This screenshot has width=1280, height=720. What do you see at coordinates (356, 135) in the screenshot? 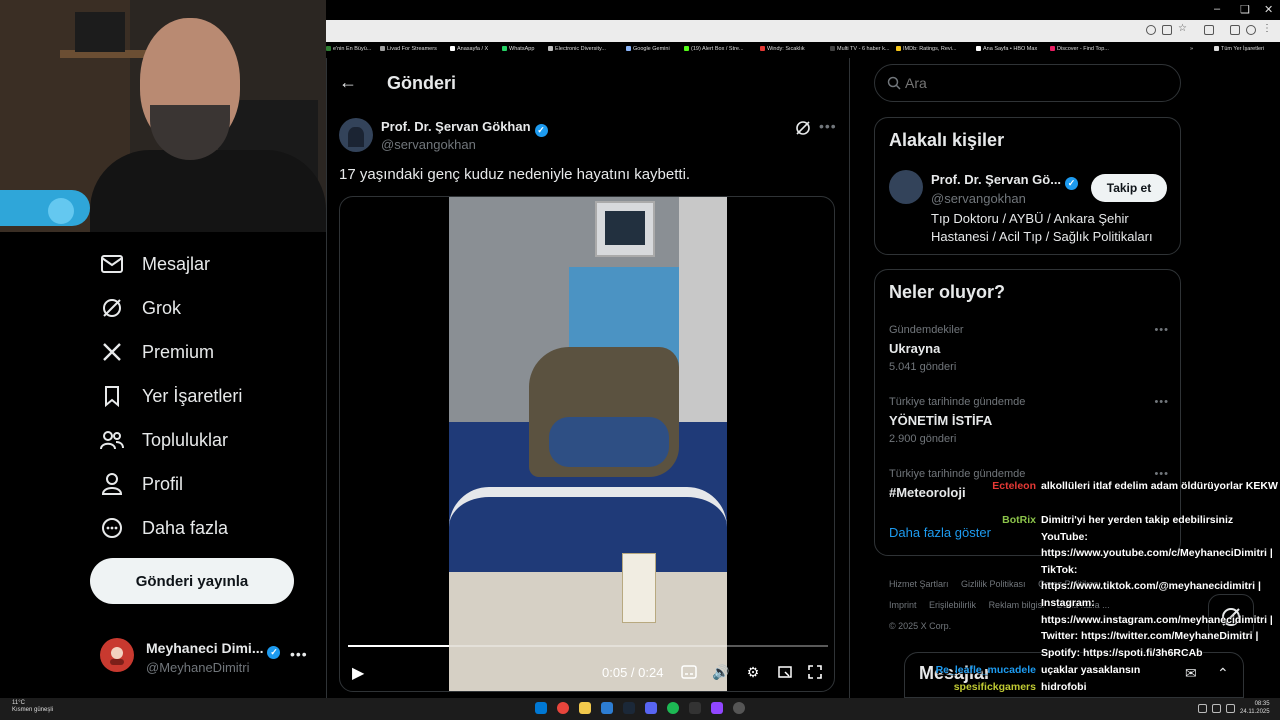
I see `author-avatar` at bounding box center [356, 135].